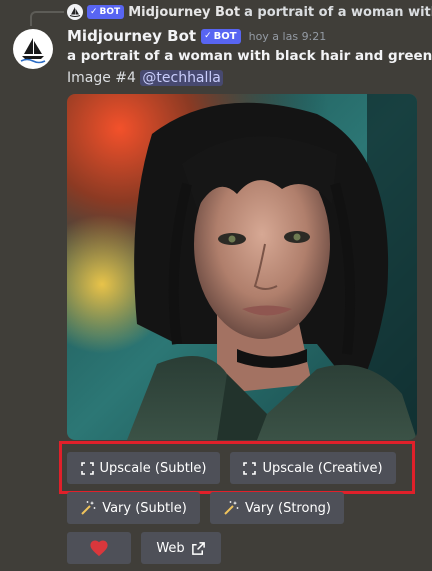 Image resolution: width=432 pixels, height=571 pixels. I want to click on vary-subtle-button: Vary (Subtle), so click(133, 508).